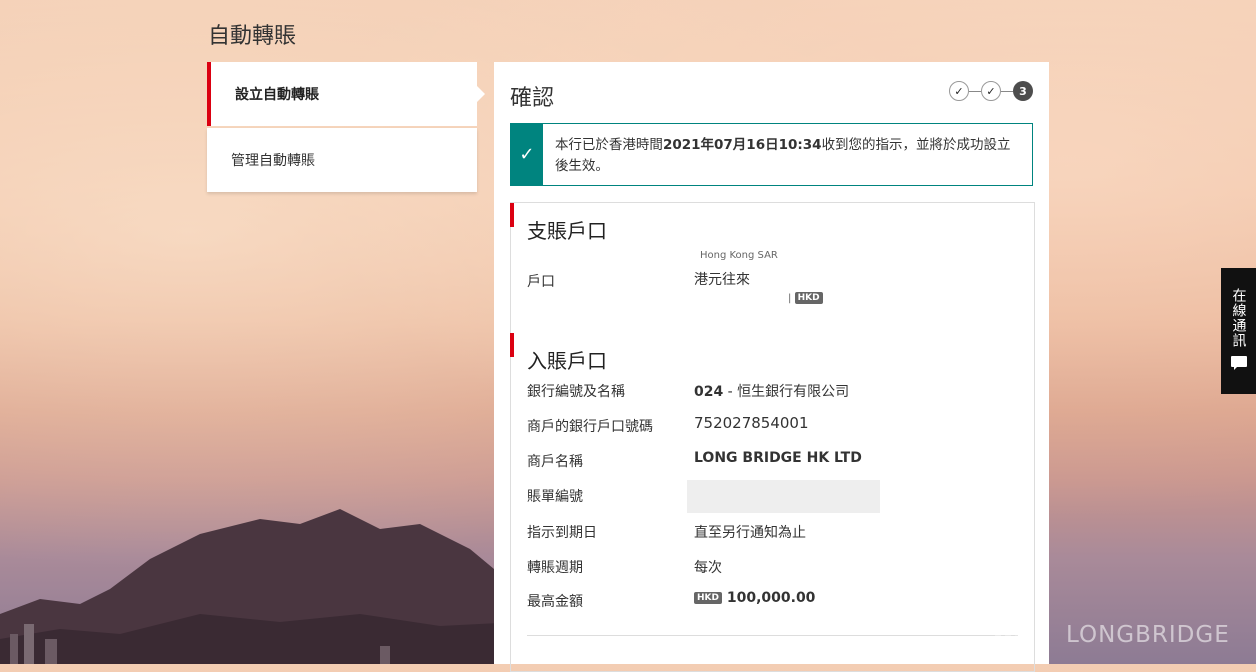 The width and height of the screenshot is (1256, 672). I want to click on notice-text-1: 本行已於香港時間, so click(608, 145).